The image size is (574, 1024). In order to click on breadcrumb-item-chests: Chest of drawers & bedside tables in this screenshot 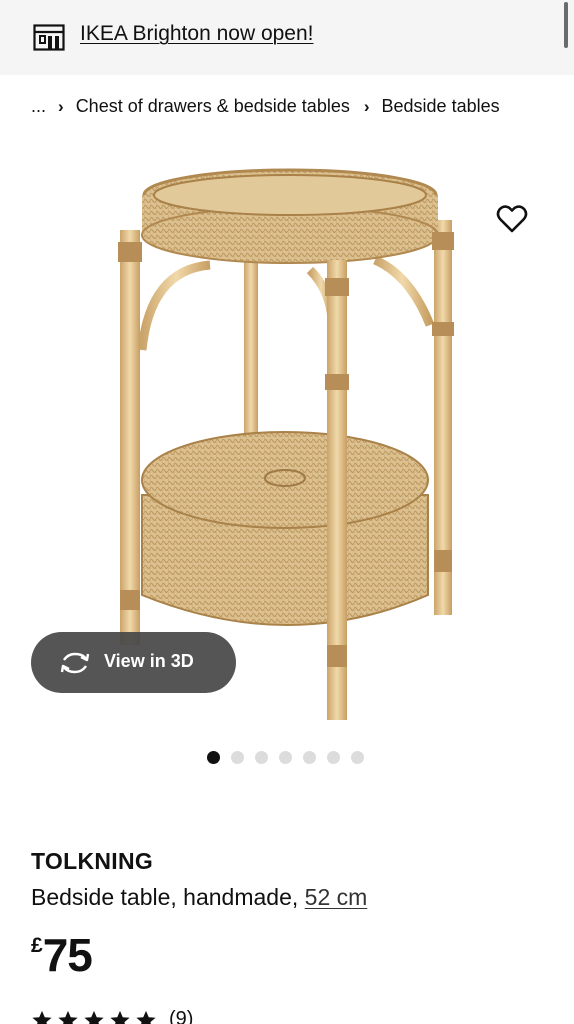, I will do `click(213, 106)`.